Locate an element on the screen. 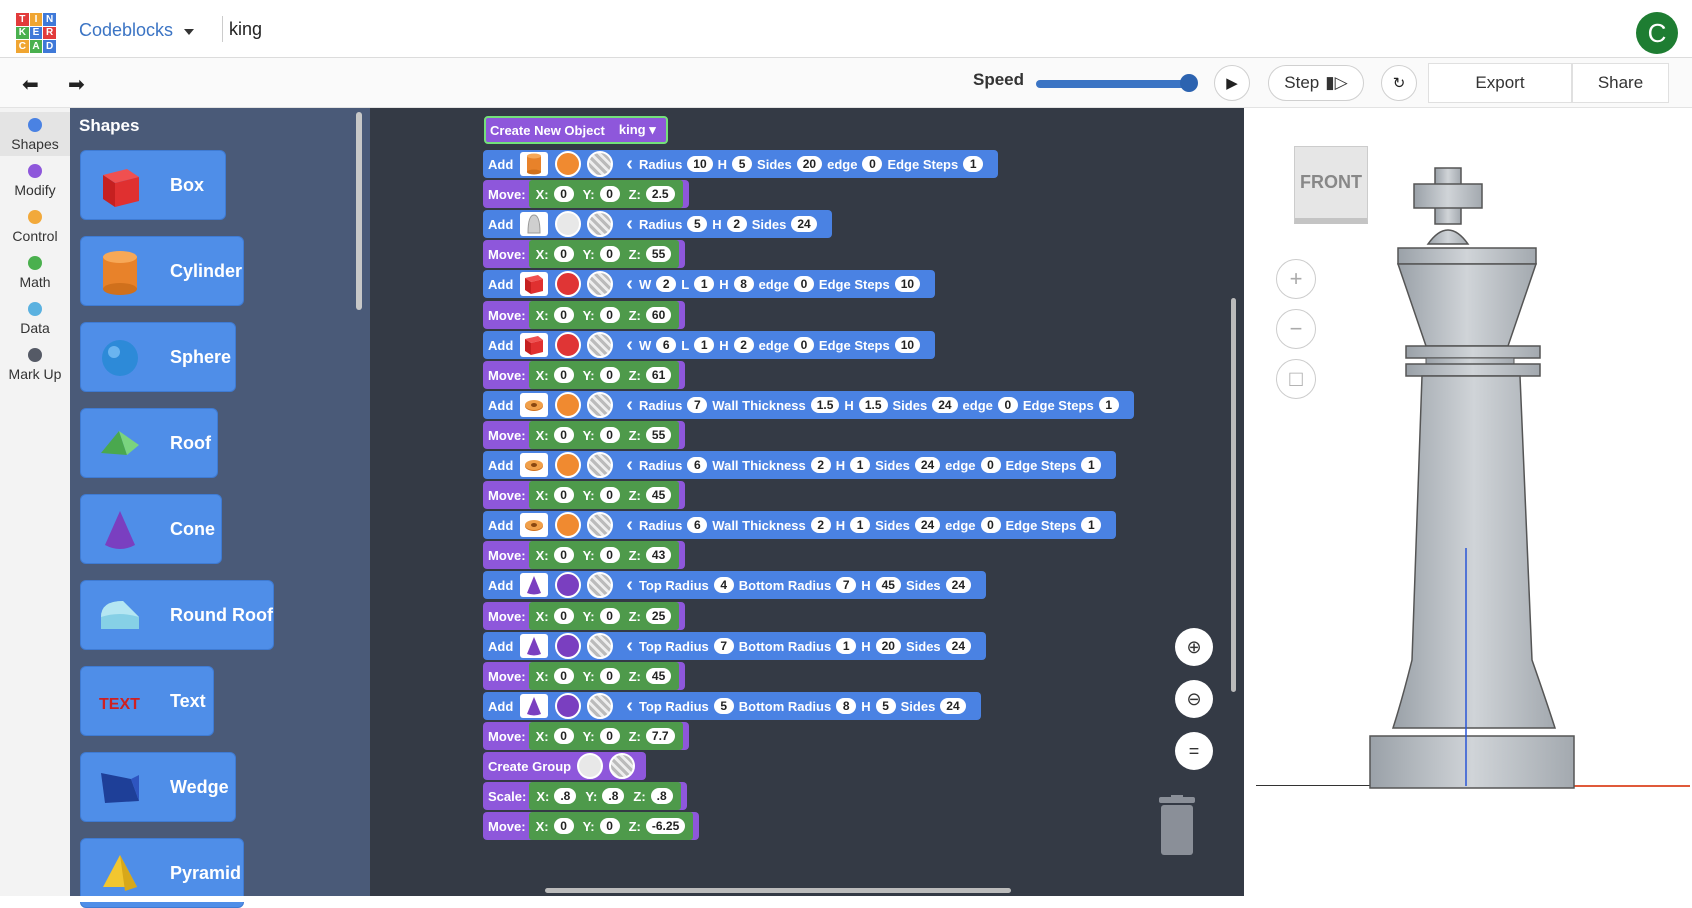  z-value: 25 is located at coordinates (658, 616).